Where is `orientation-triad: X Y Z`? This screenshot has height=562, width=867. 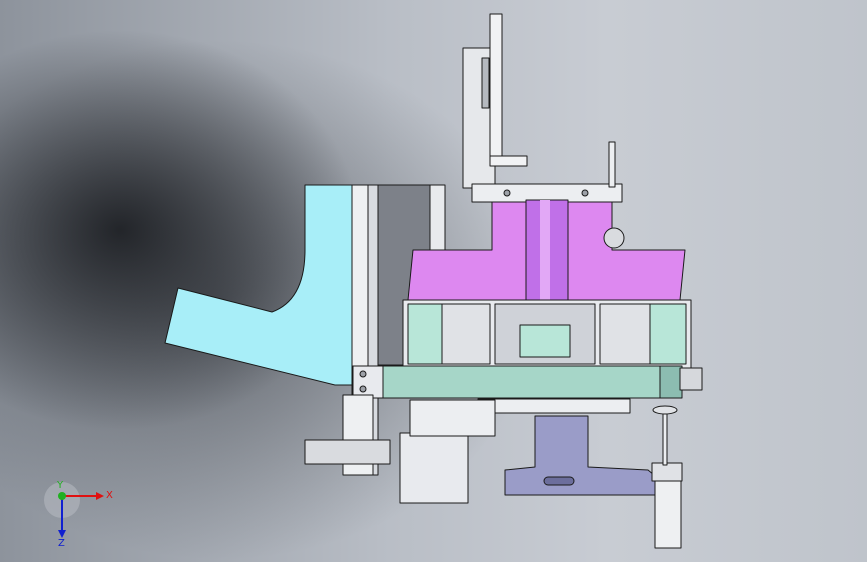
orientation-triad: X Y Z is located at coordinates (78, 514).